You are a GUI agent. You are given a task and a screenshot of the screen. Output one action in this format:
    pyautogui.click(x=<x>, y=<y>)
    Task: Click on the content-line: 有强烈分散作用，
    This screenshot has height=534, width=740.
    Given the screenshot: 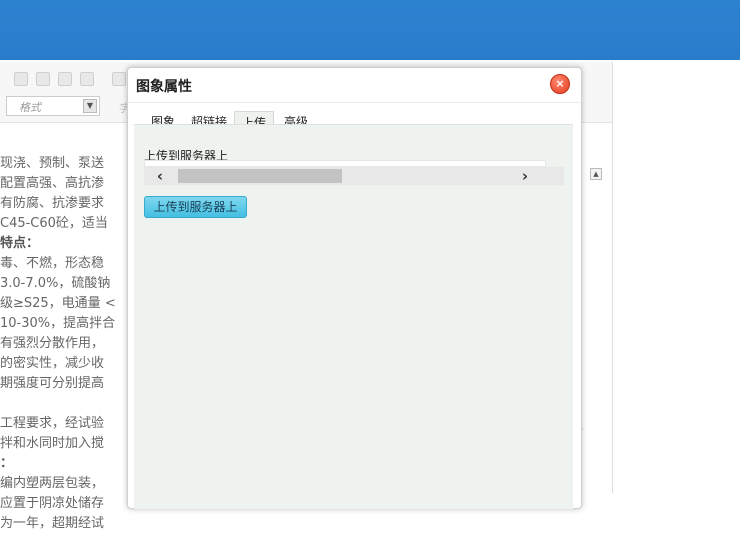 What is the action you would take?
    pyautogui.click(x=52, y=343)
    